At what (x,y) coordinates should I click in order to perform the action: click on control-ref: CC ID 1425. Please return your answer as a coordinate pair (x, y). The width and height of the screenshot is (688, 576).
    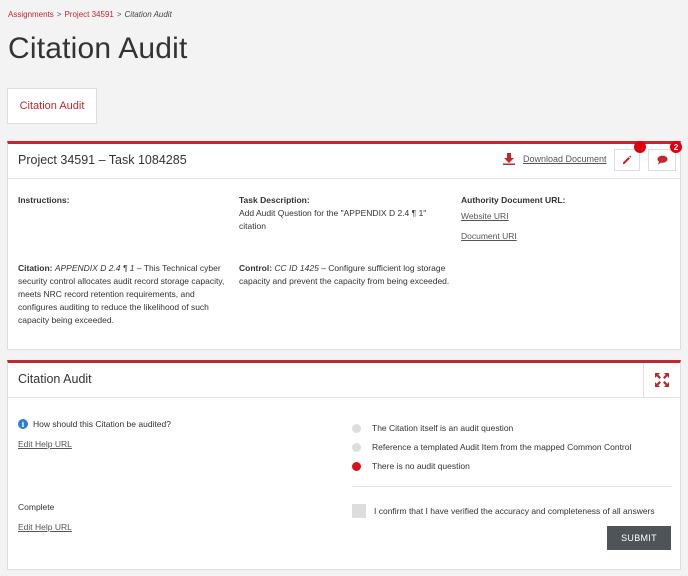
    Looking at the image, I should click on (296, 268).